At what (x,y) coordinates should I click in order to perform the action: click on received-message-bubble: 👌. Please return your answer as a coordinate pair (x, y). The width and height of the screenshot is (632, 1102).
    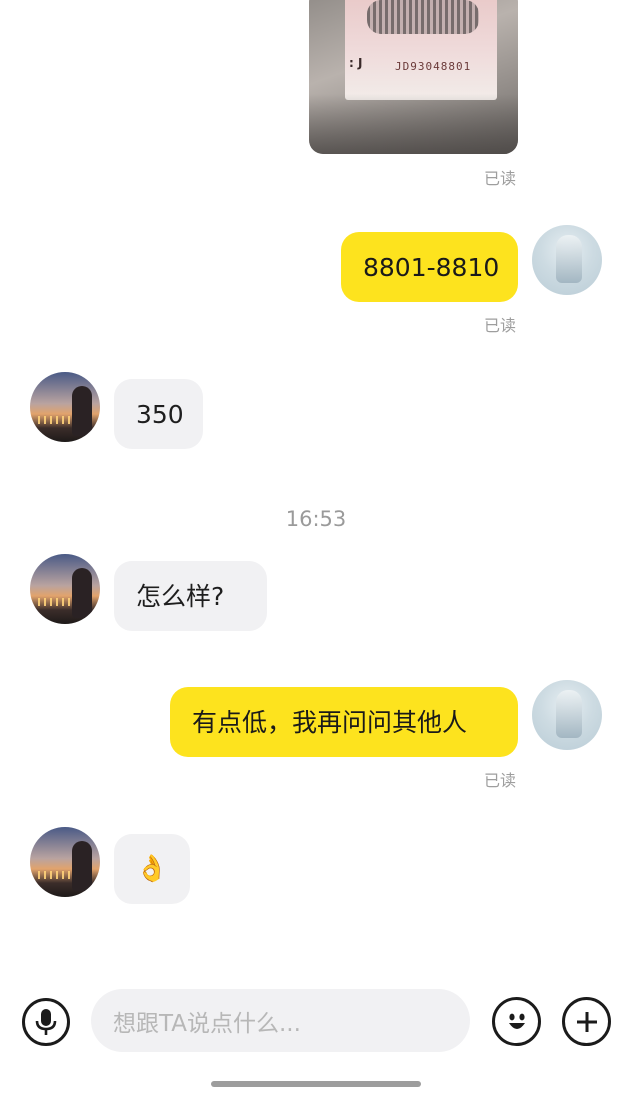
    Looking at the image, I should click on (152, 869).